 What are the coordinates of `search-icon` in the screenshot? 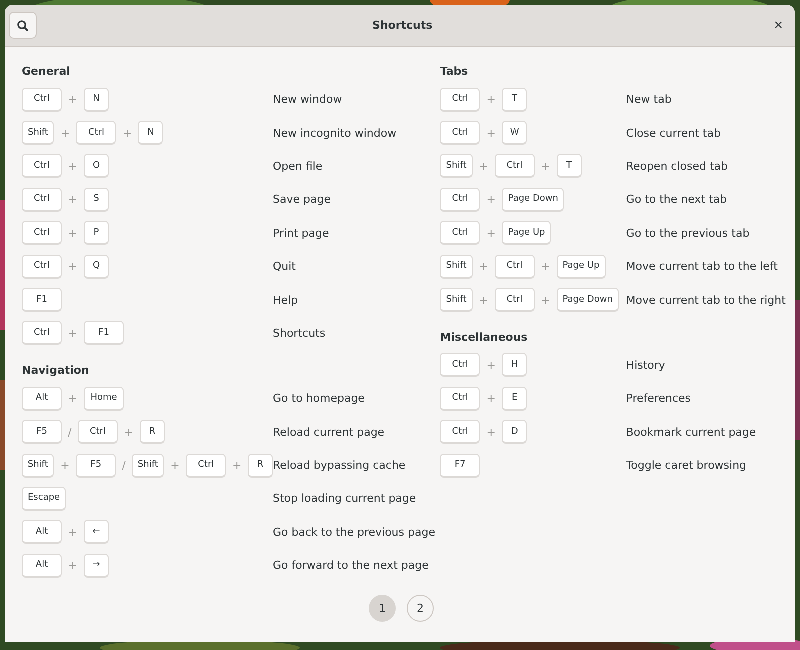 It's located at (23, 26).